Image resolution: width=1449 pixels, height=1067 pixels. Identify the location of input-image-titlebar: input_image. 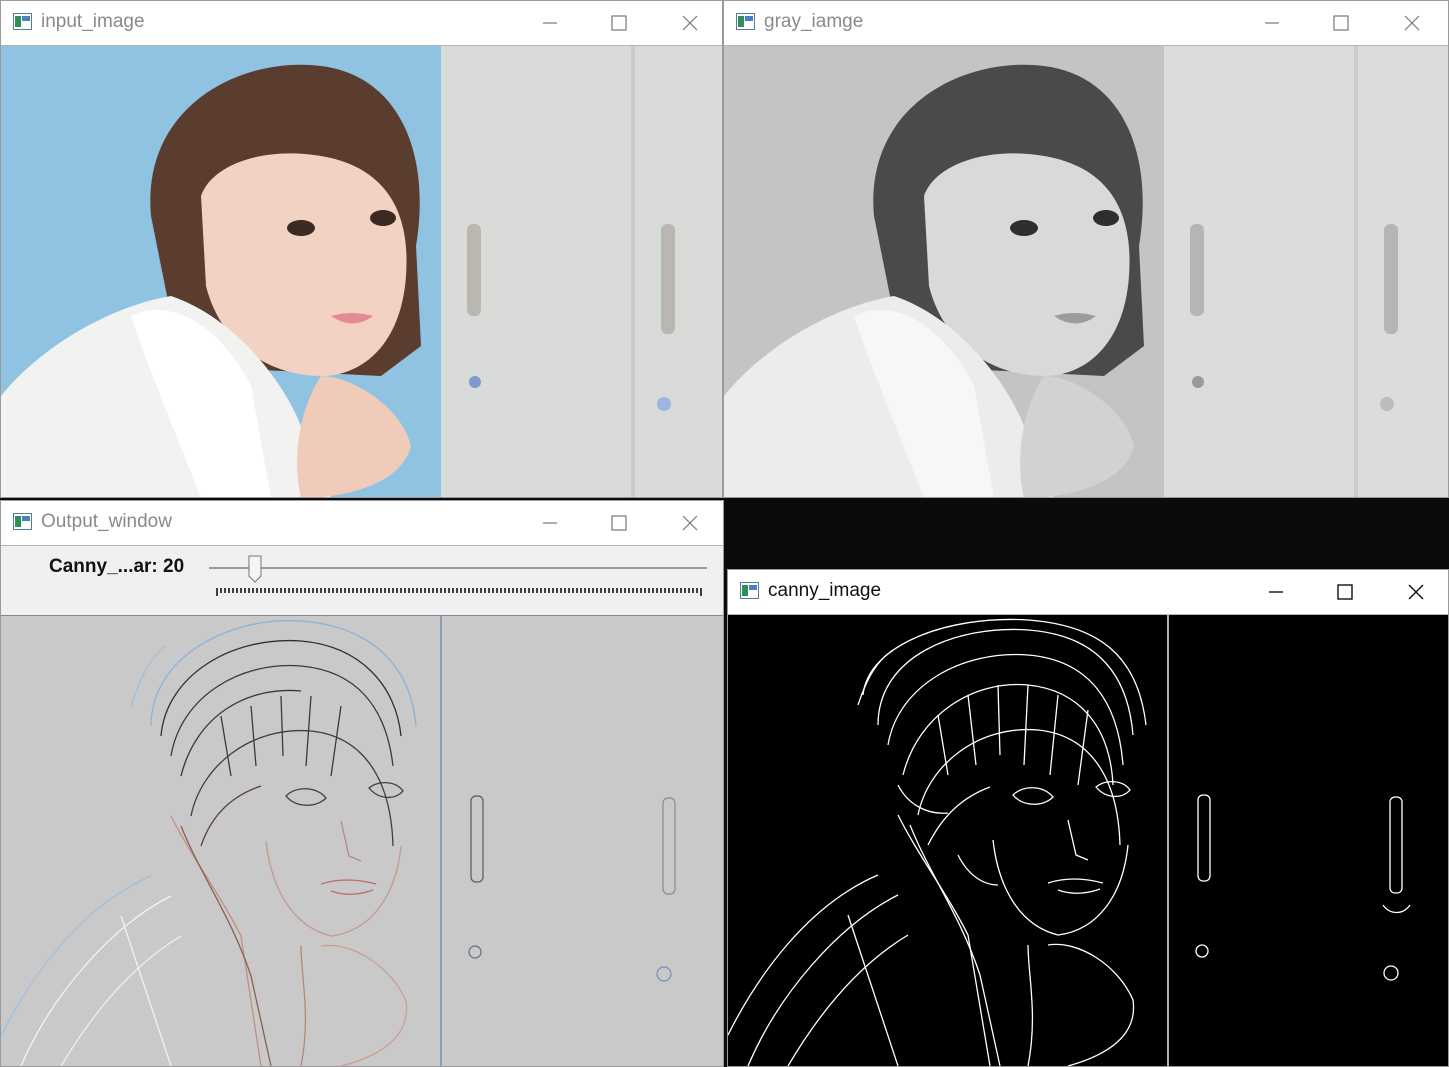
(361, 23).